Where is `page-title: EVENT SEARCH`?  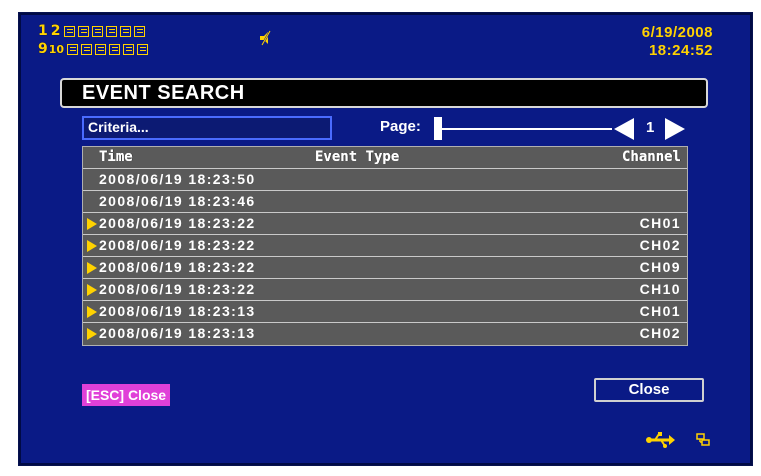
page-title: EVENT SEARCH is located at coordinates (163, 93).